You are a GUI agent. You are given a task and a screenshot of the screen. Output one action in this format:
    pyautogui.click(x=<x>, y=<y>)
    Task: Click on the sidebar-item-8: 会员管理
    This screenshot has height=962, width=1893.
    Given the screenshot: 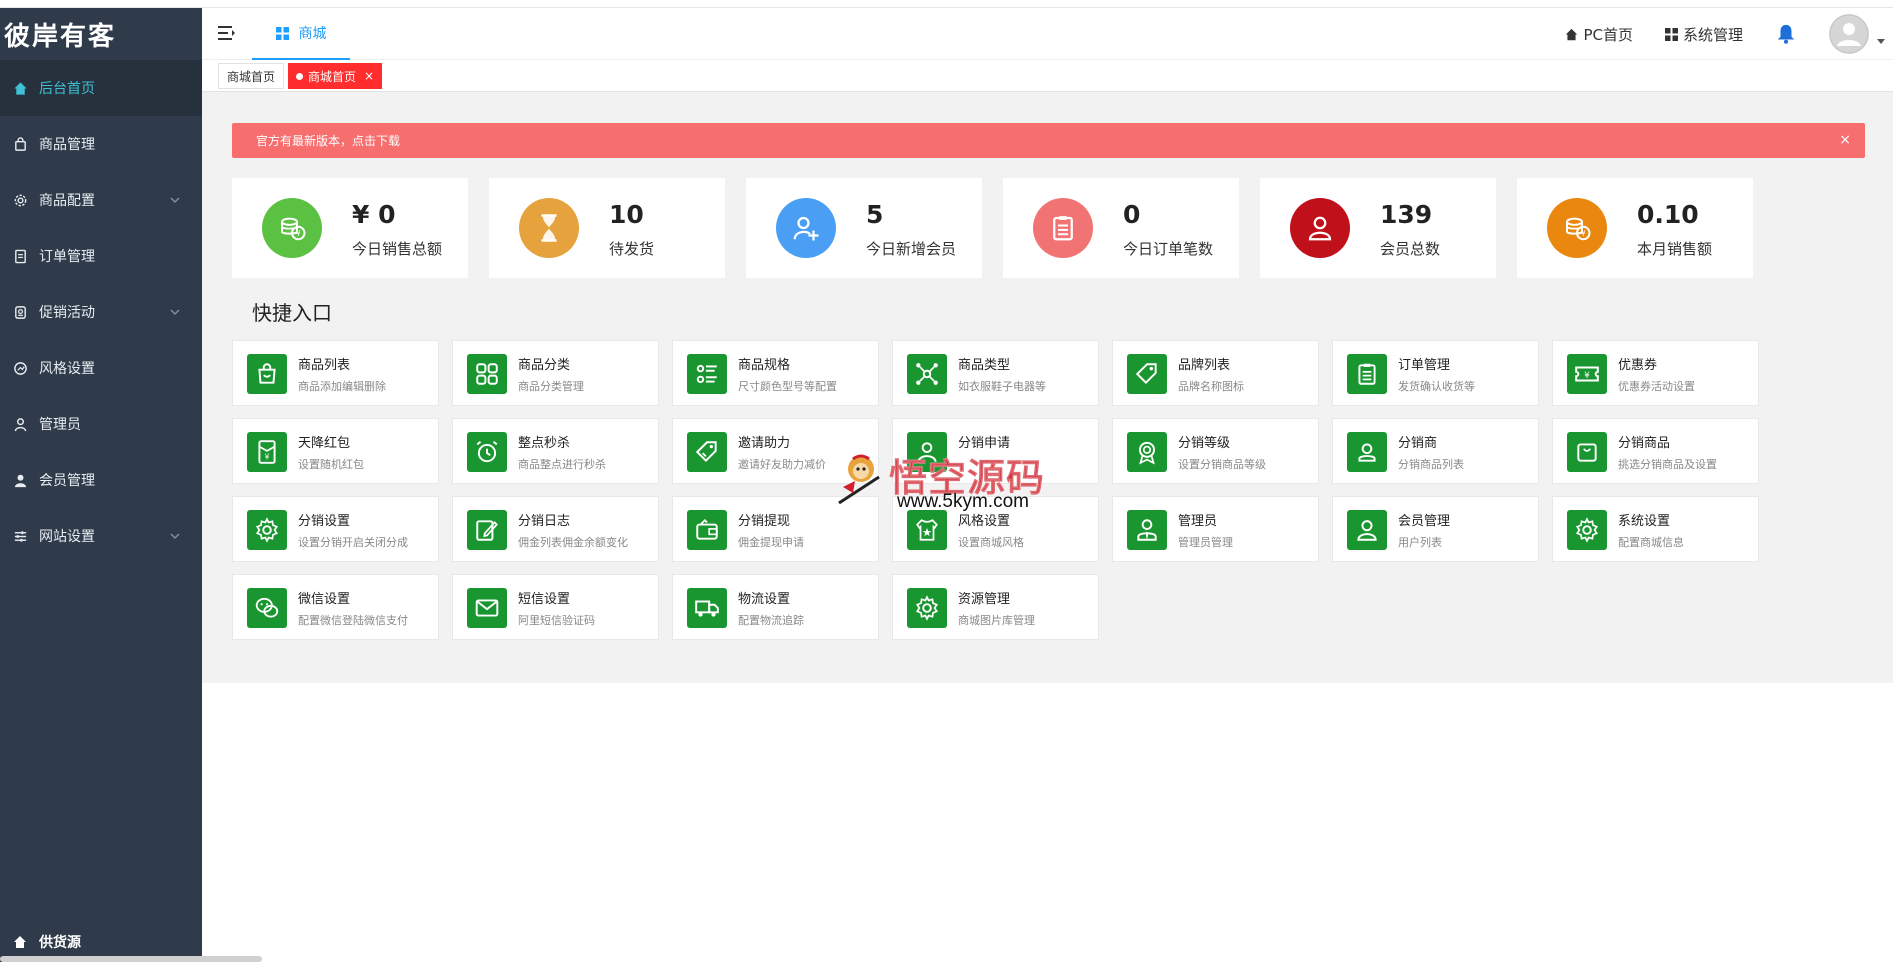 What is the action you would take?
    pyautogui.click(x=101, y=480)
    